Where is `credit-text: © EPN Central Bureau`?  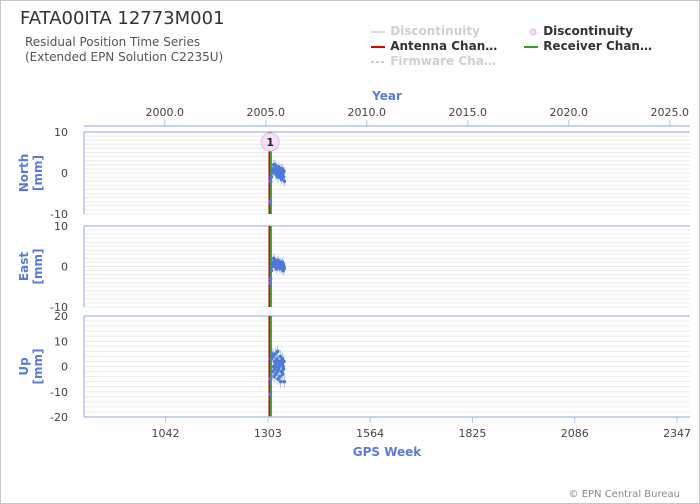 credit-text: © EPN Central Bureau is located at coordinates (624, 494).